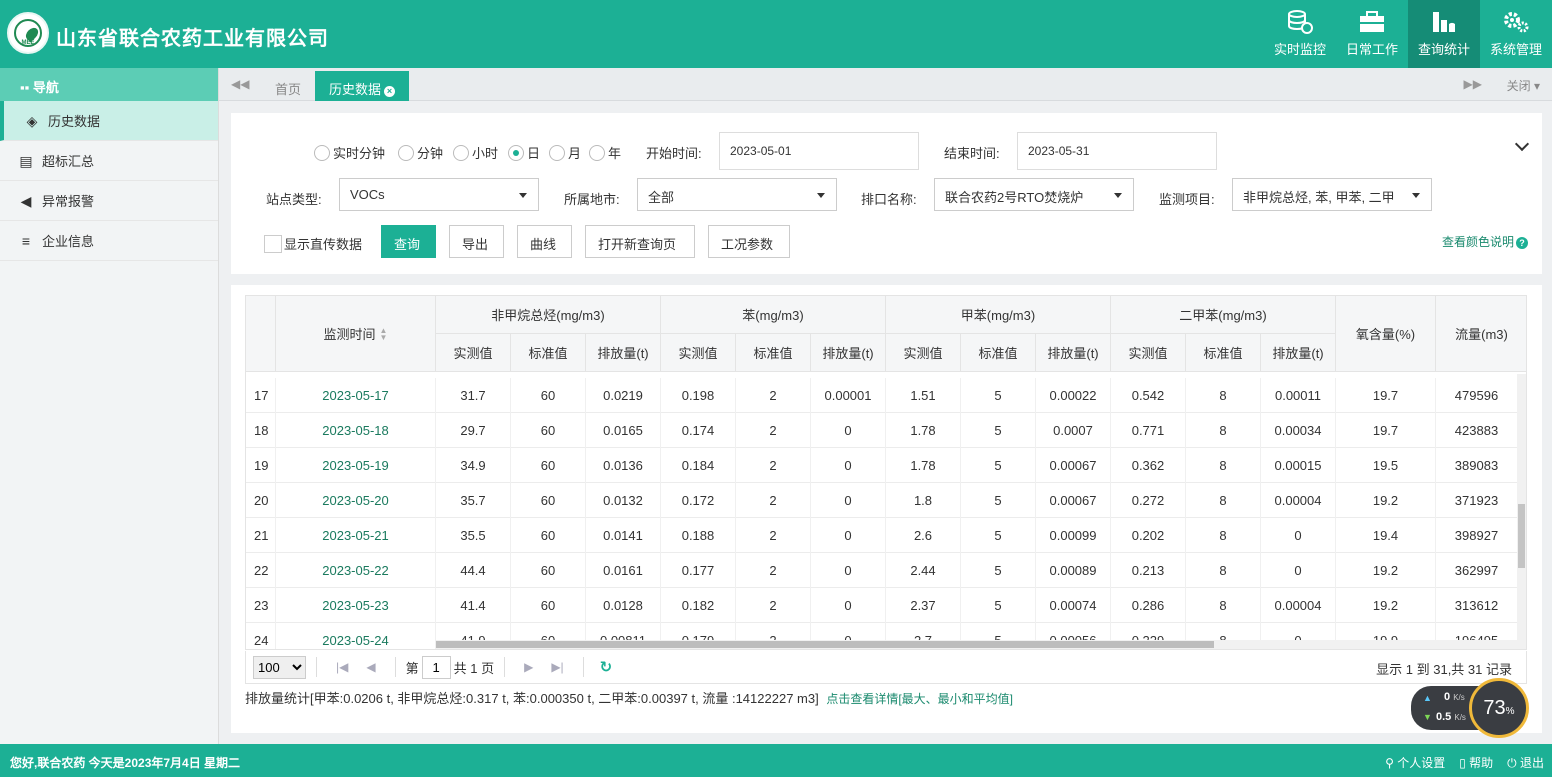  I want to click on table-cell: 2.44, so click(923, 570).